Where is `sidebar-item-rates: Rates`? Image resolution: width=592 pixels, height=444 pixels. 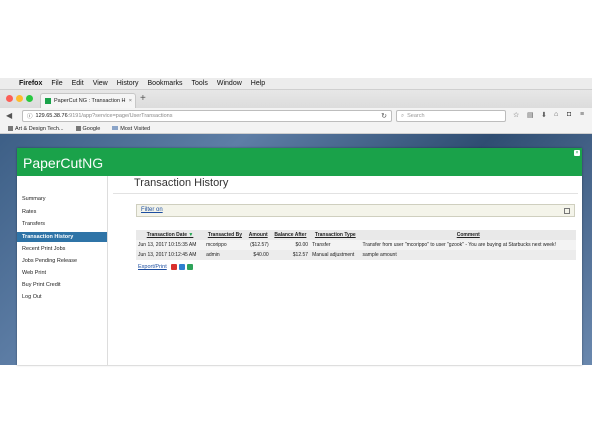
sidebar-item-rates: Rates is located at coordinates (29, 212).